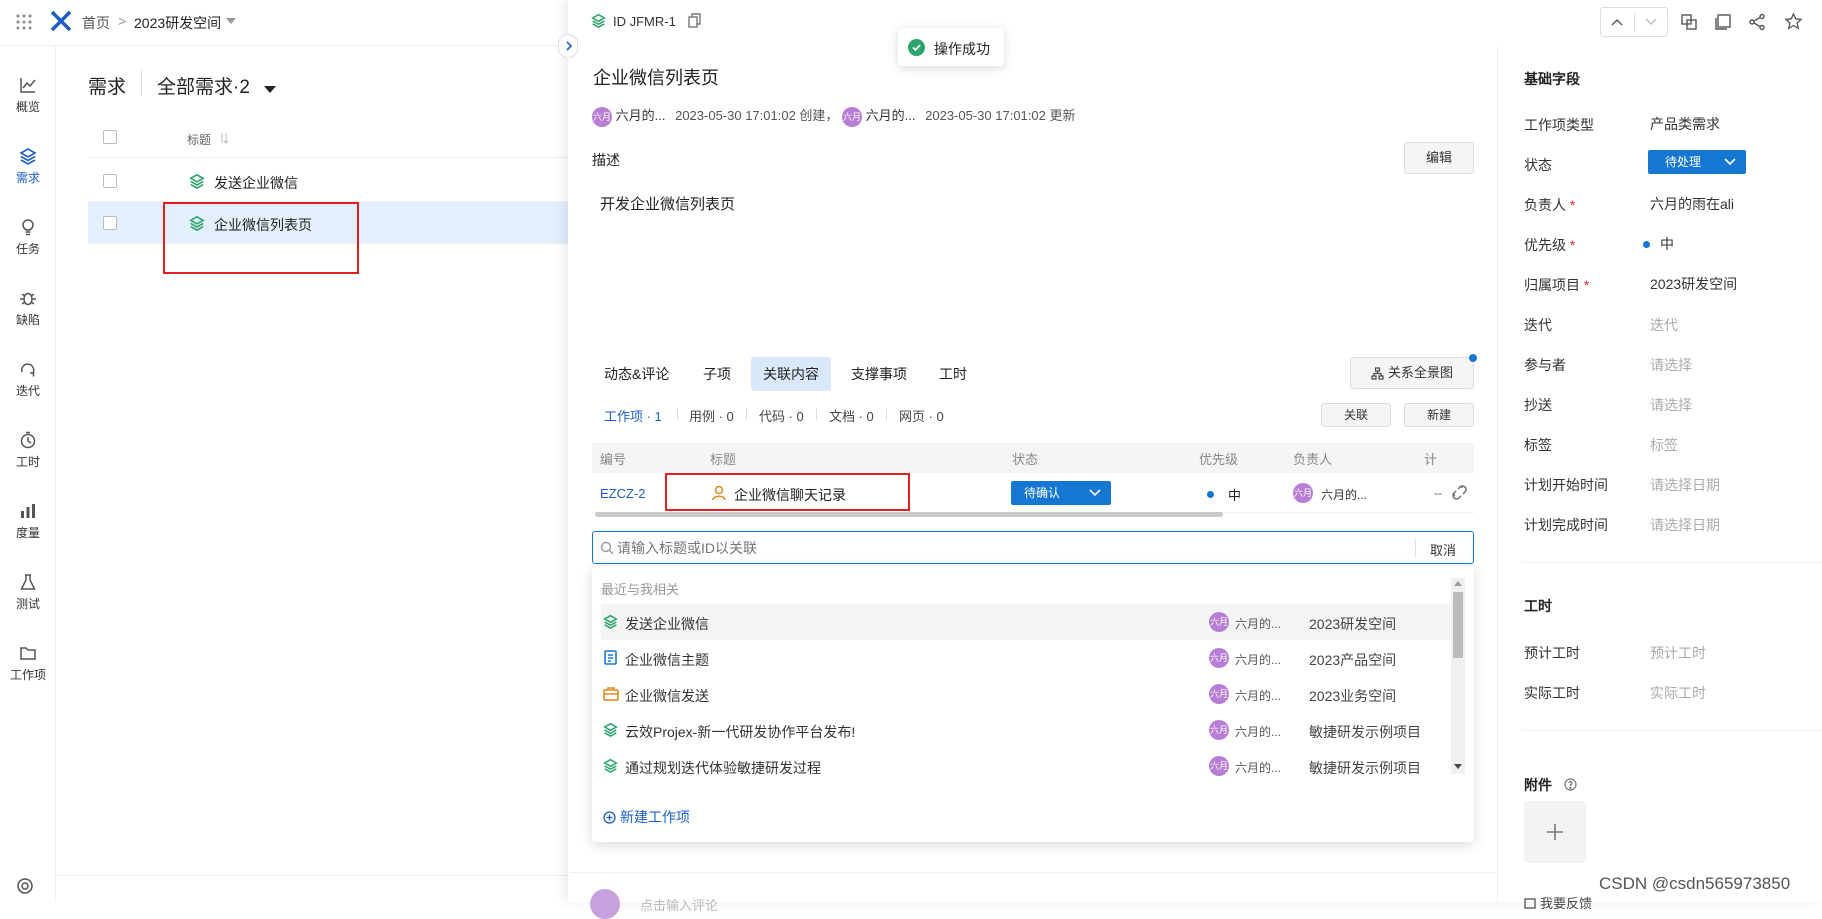 This screenshot has width=1822, height=919. I want to click on field-value-cc: 请选择, so click(1671, 405).